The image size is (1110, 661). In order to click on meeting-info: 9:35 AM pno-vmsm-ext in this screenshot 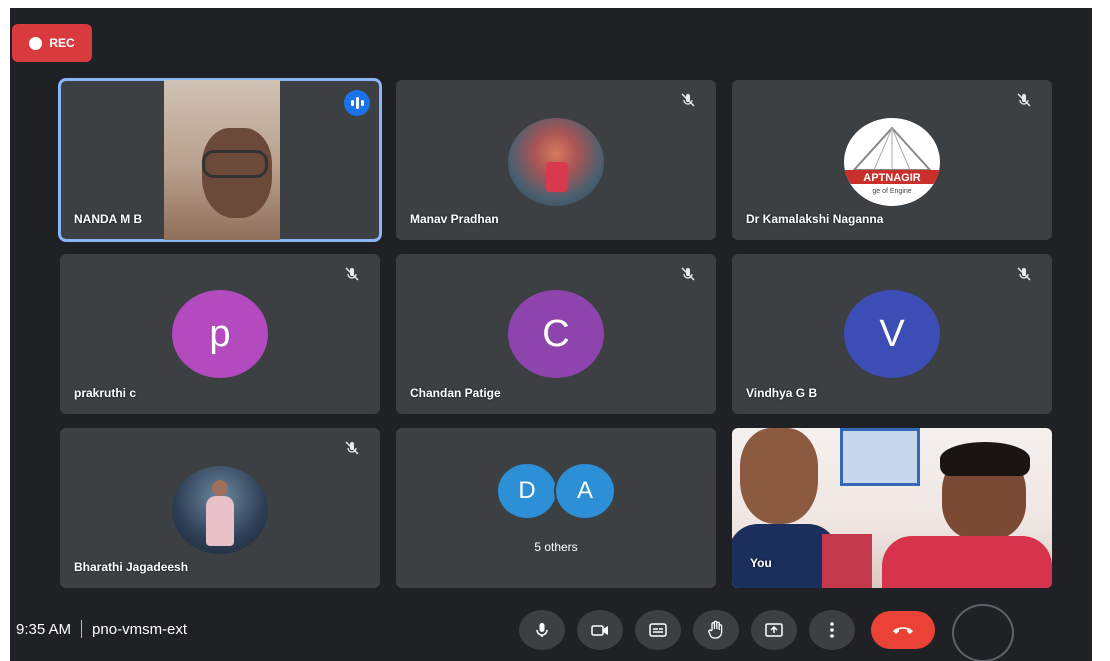, I will do `click(101, 629)`.